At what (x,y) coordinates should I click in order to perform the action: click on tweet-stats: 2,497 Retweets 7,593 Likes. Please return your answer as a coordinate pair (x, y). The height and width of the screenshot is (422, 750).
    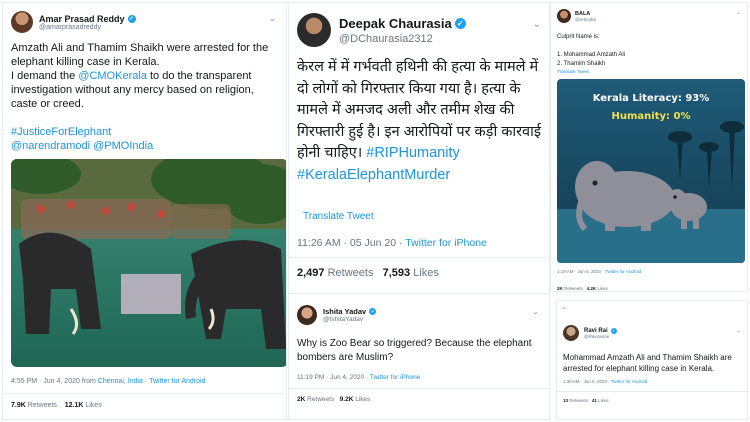
    Looking at the image, I should click on (368, 273).